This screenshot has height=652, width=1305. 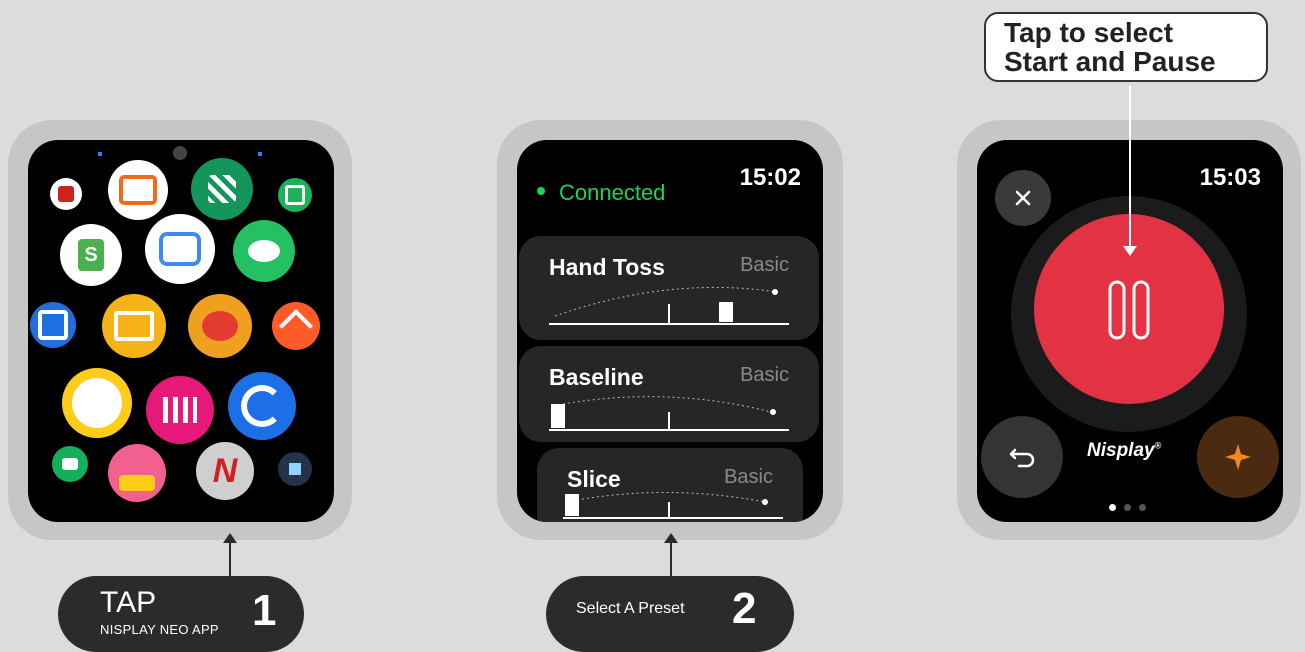 What do you see at coordinates (1158, 445) in the screenshot?
I see `brand-mark: ®` at bounding box center [1158, 445].